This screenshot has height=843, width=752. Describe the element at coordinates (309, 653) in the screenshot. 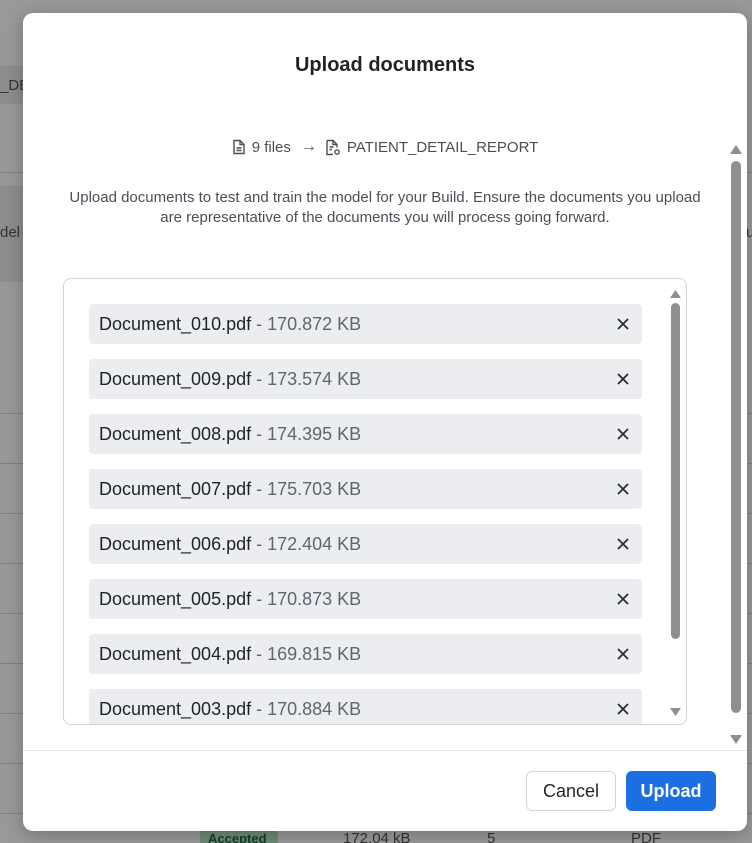

I see `file-size: - 169.815 KB` at that location.